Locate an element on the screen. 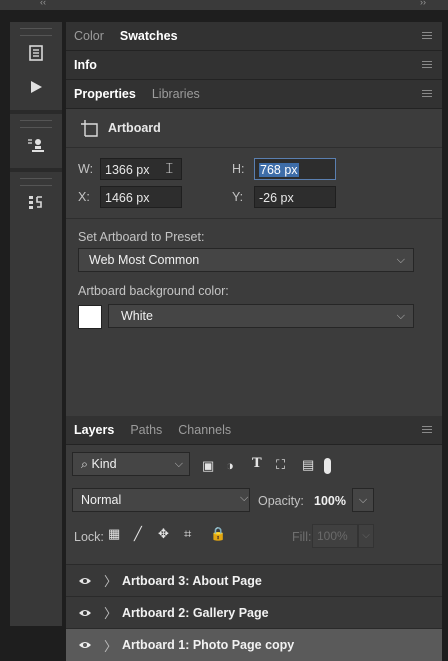 This screenshot has width=448, height=661. layer-row: 〉 Artboard 2: Gallery Page is located at coordinates (254, 612).